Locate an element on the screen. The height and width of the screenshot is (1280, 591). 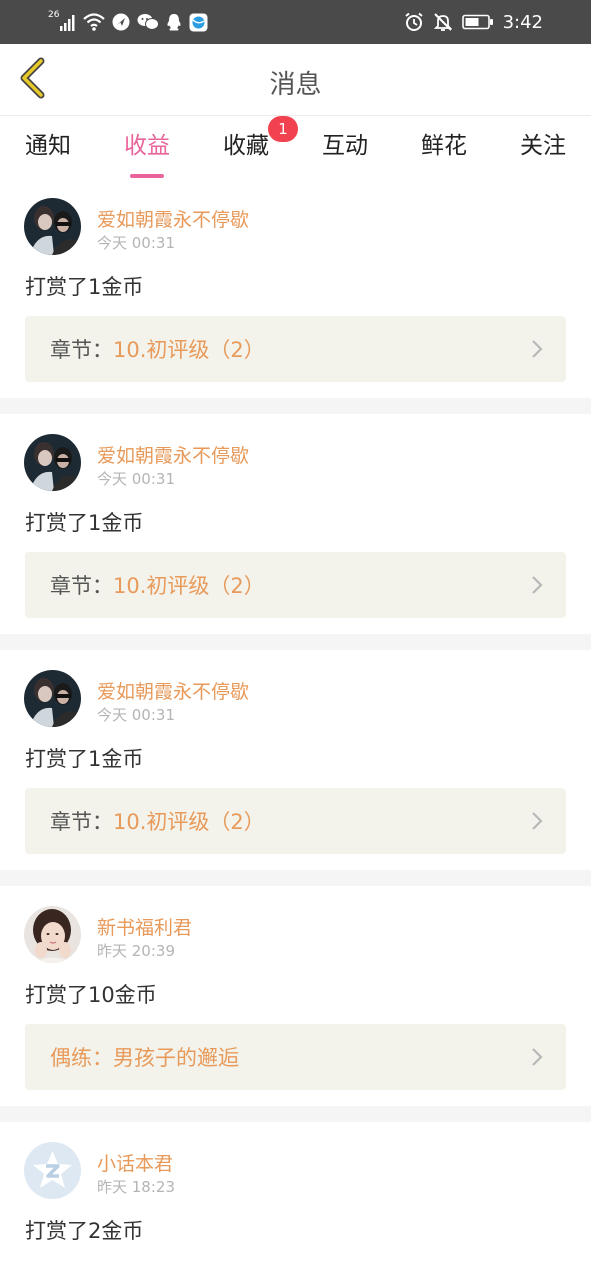
tab-label: 收藏 is located at coordinates (246, 146).